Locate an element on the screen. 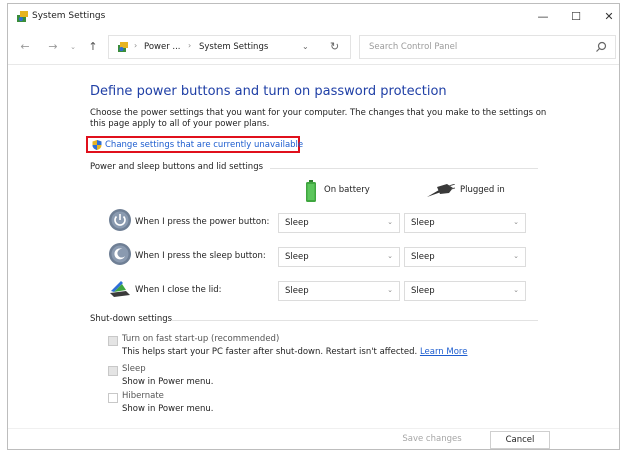  sleep-option-description: Show in Power menu. is located at coordinates (168, 382).